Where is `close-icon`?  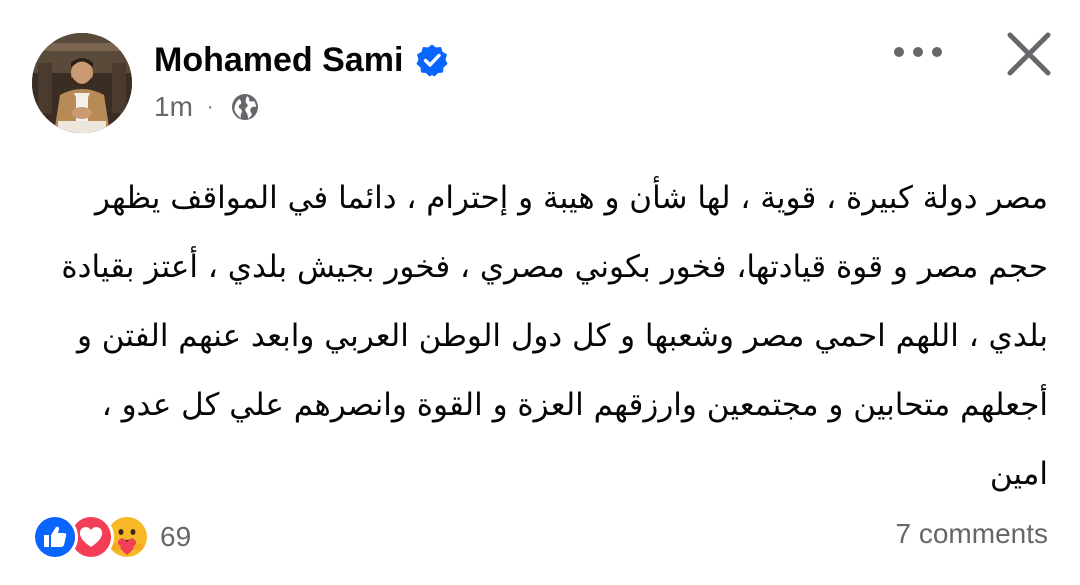 close-icon is located at coordinates (1029, 54).